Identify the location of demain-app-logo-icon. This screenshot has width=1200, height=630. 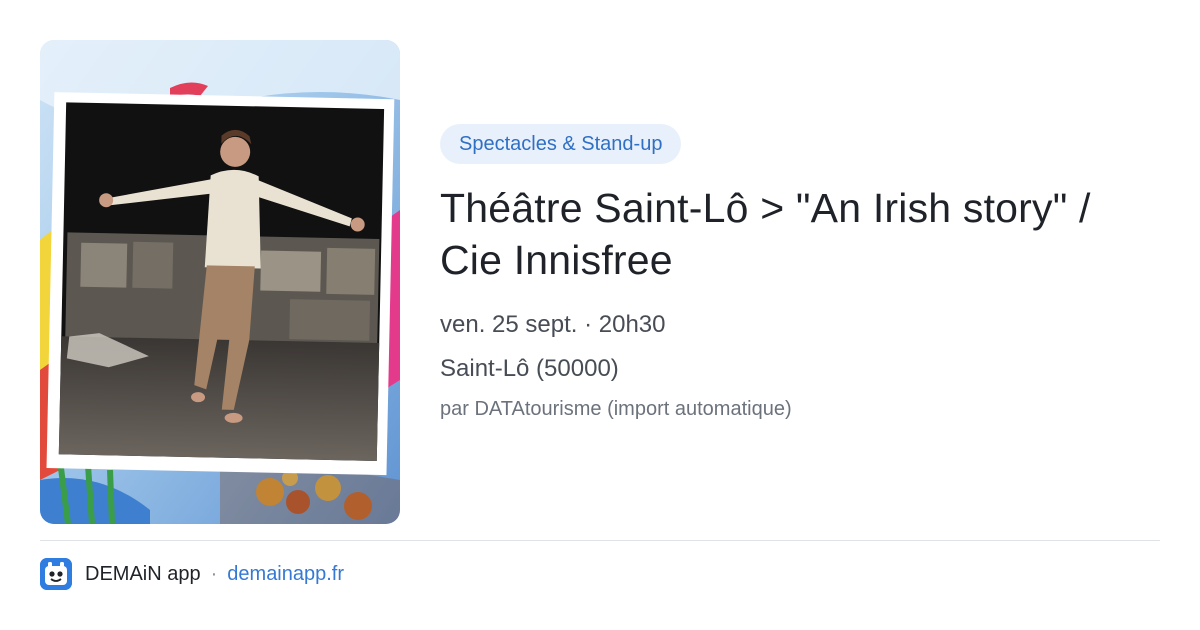
(56, 574).